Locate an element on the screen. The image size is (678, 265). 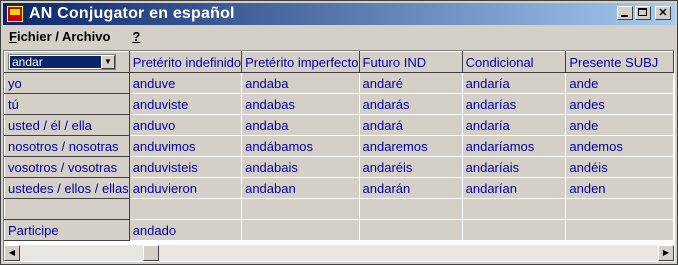
table-cell: anduviste is located at coordinates (186, 104).